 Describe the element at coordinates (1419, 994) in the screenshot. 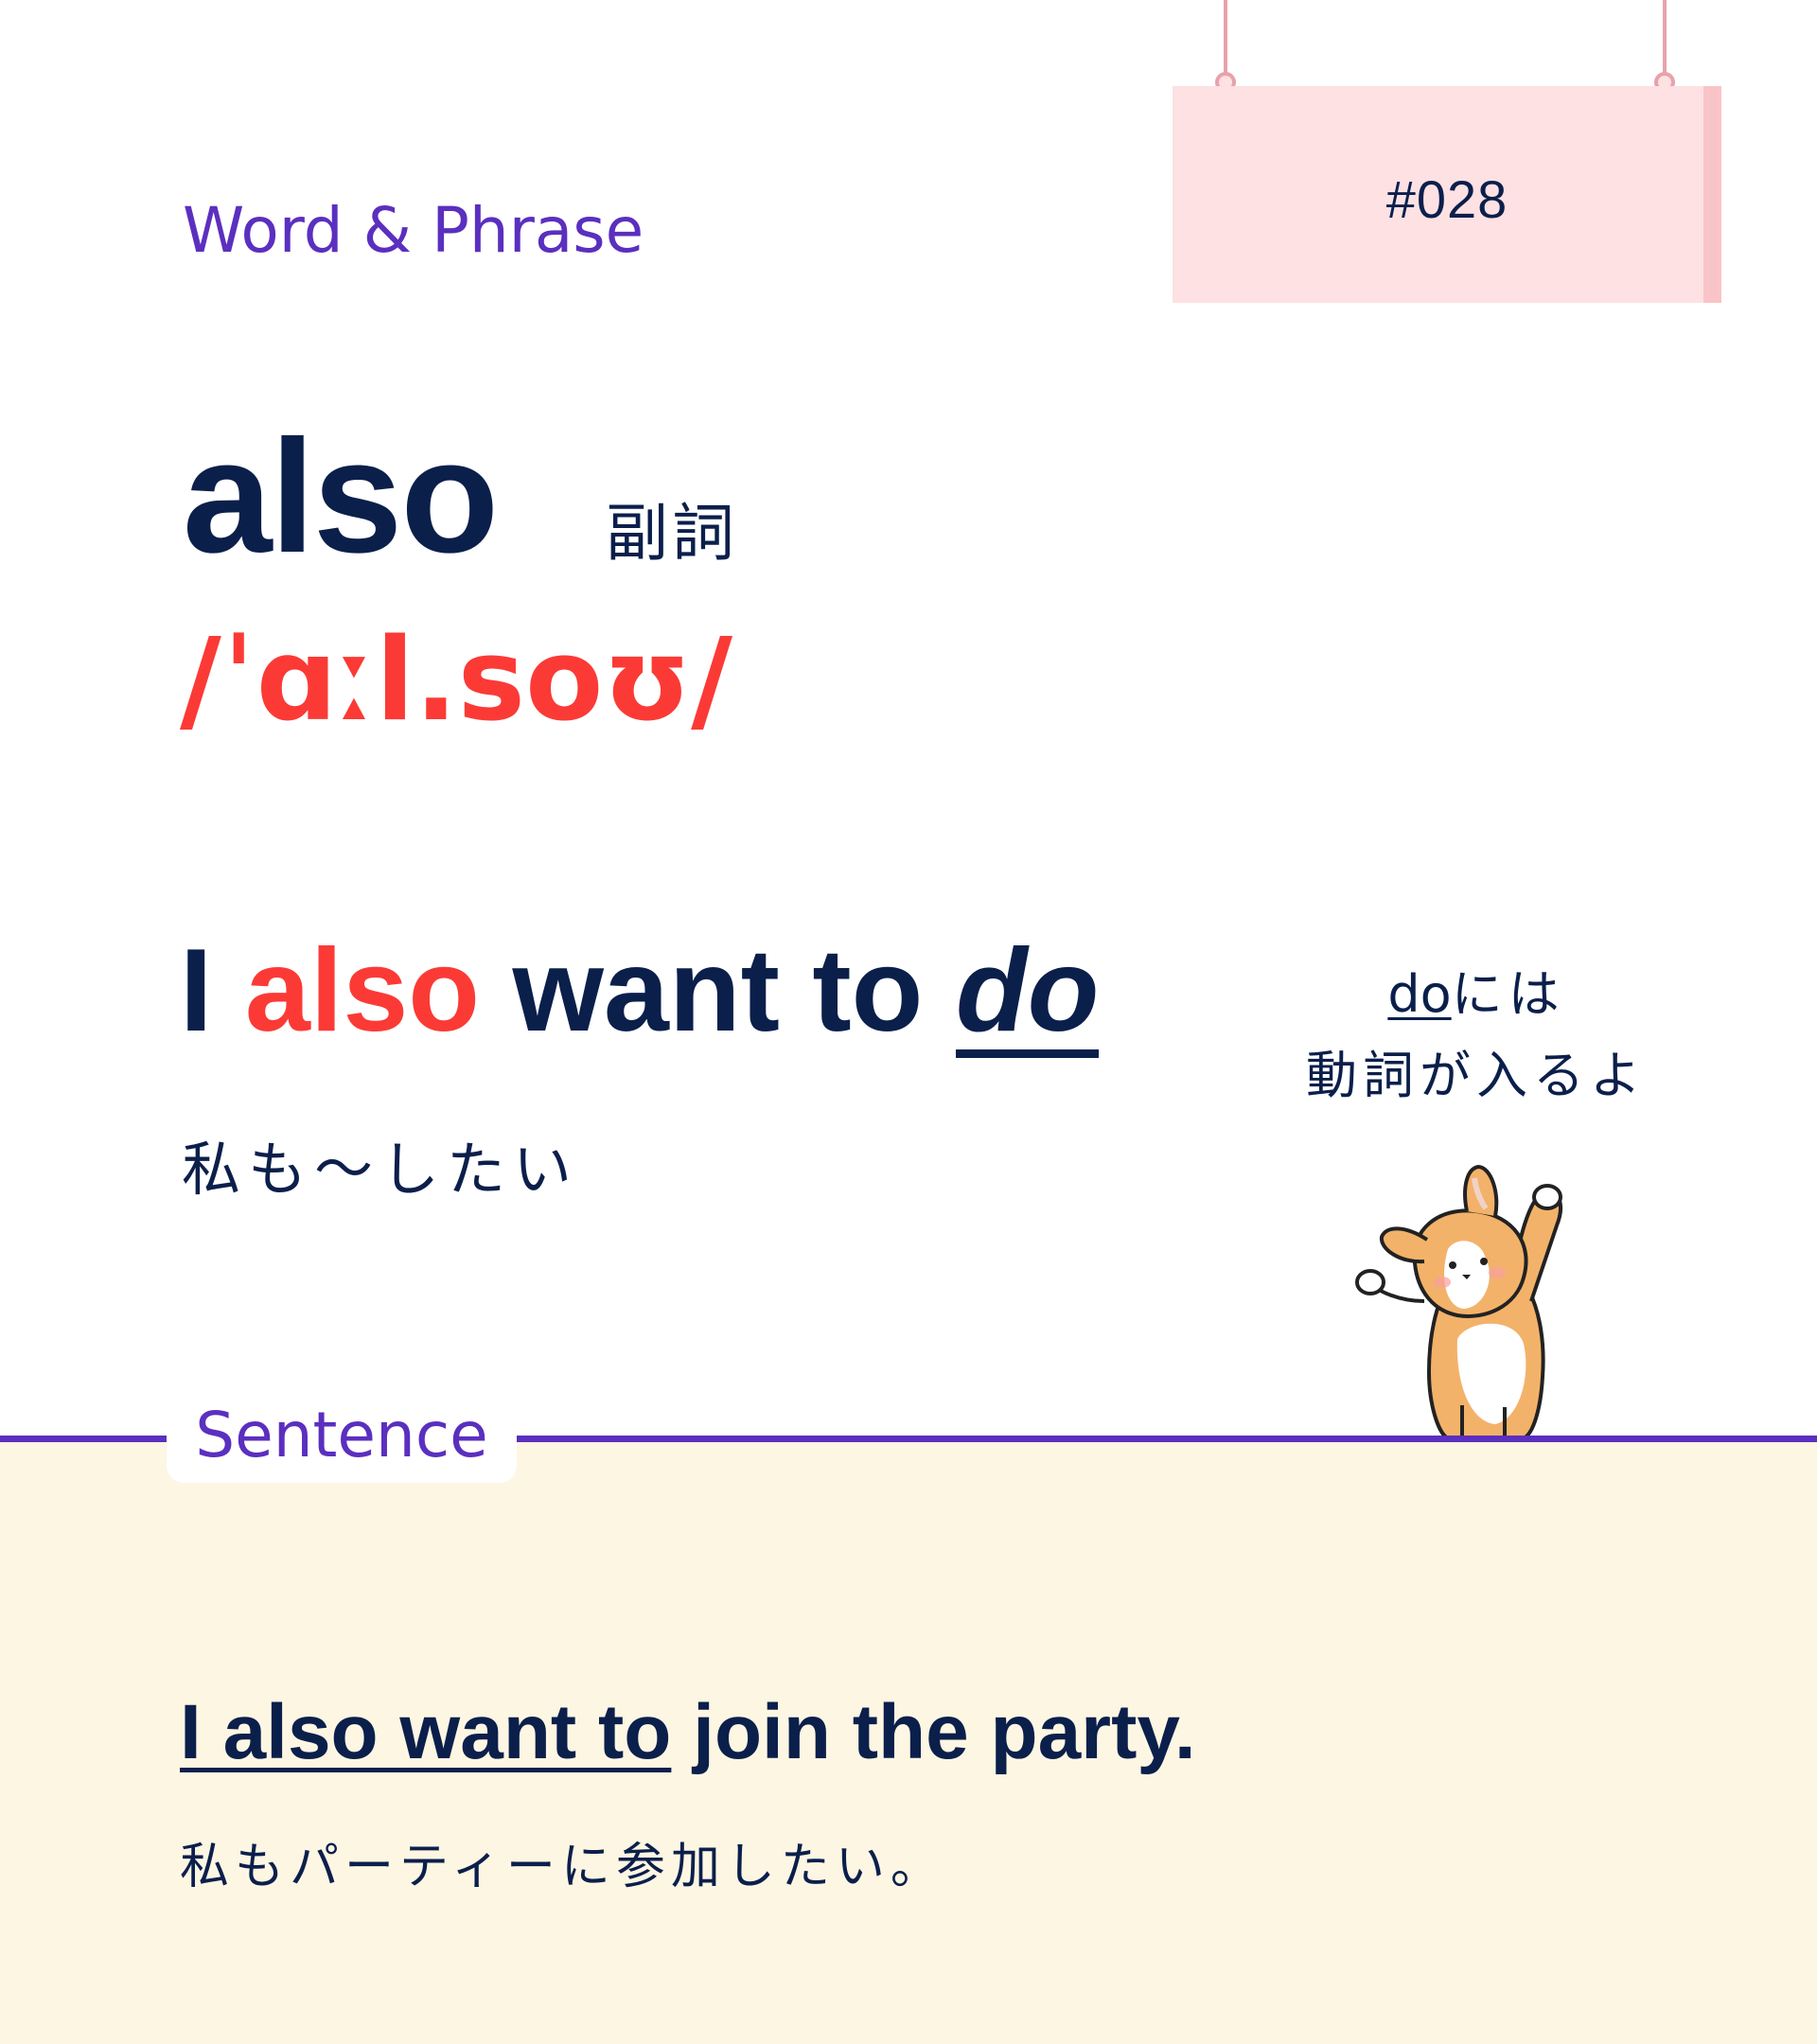

I see `note-underlined-word: do` at that location.